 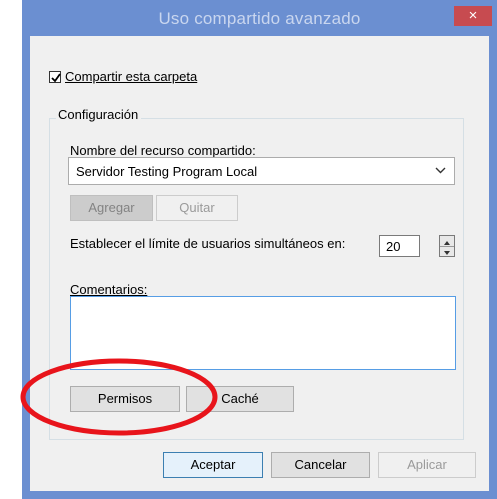 What do you see at coordinates (109, 289) in the screenshot?
I see `comments-label: Comentarios:` at bounding box center [109, 289].